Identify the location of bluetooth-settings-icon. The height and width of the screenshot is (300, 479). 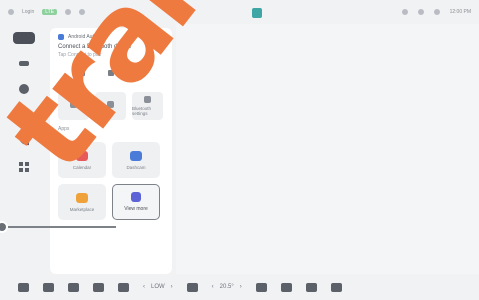
(147, 99).